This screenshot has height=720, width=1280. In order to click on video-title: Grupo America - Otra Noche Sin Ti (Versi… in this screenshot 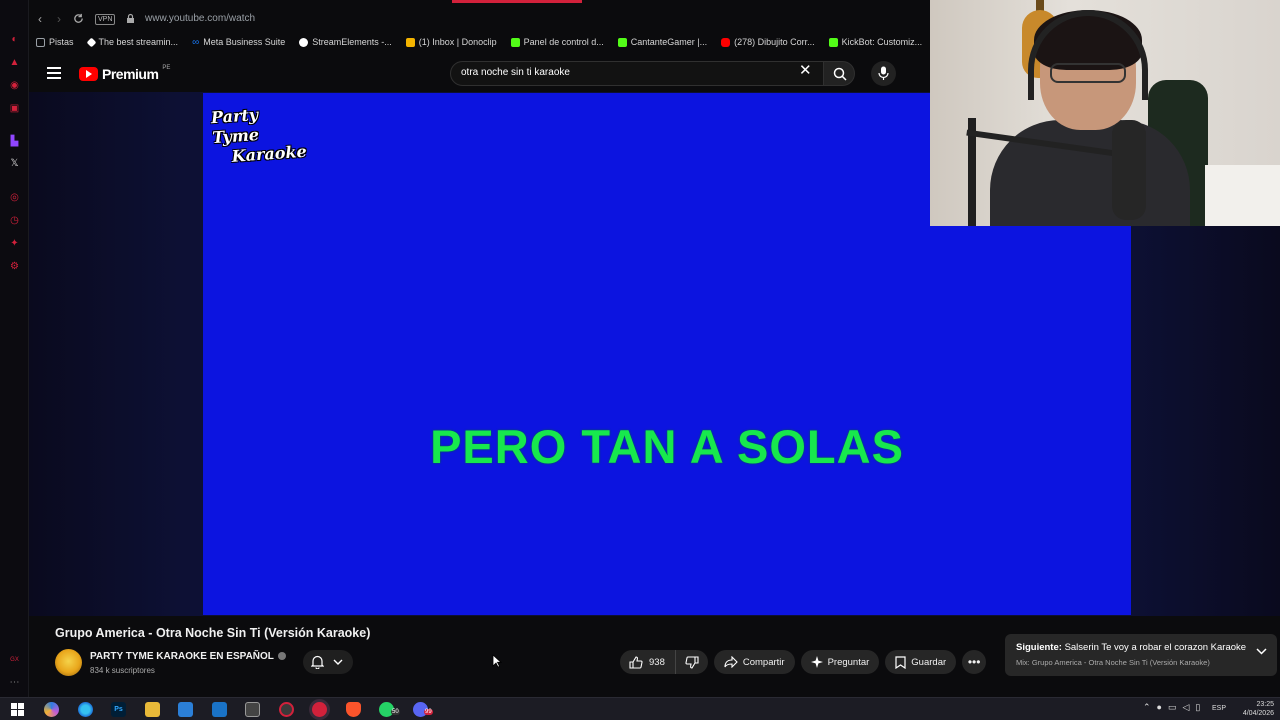, I will do `click(213, 633)`.